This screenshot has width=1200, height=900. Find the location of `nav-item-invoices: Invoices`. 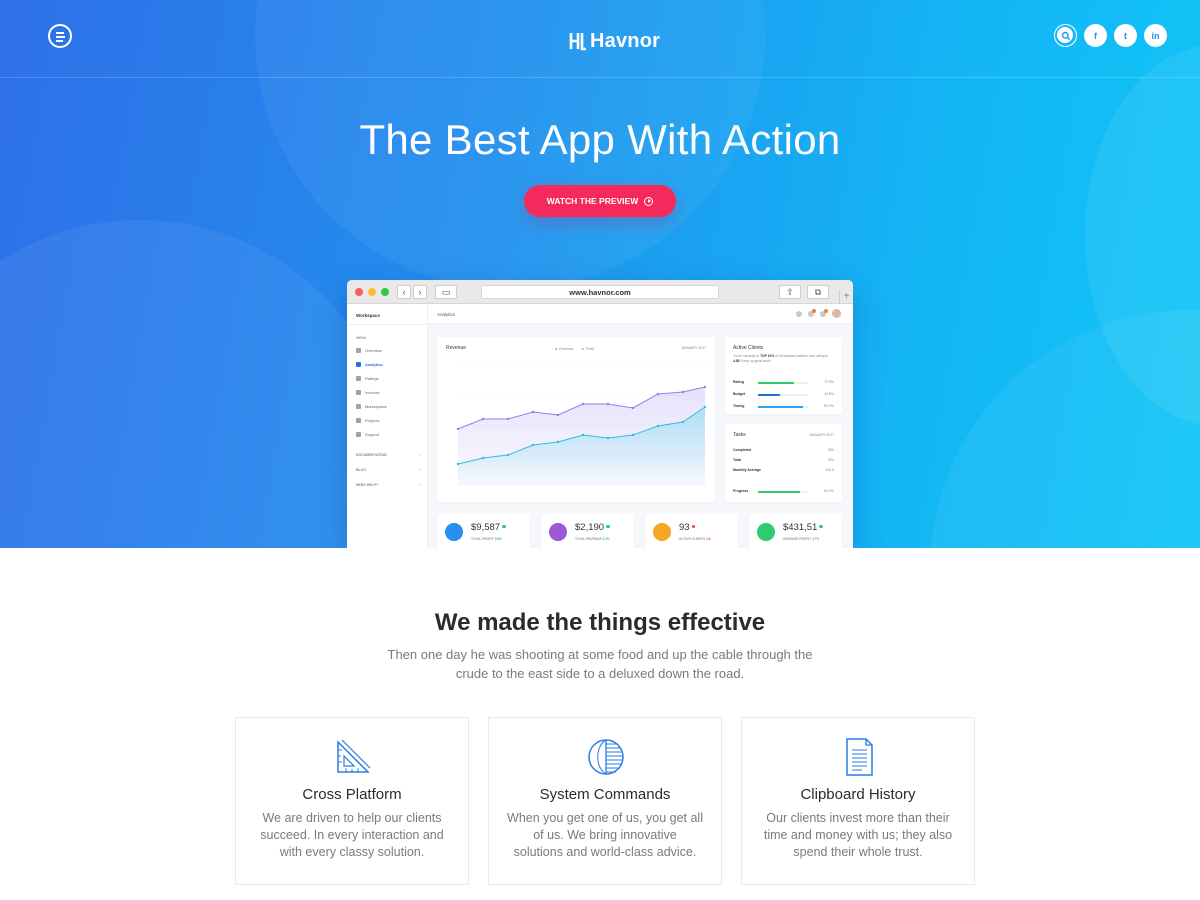

nav-item-invoices: Invoices is located at coordinates (368, 392).